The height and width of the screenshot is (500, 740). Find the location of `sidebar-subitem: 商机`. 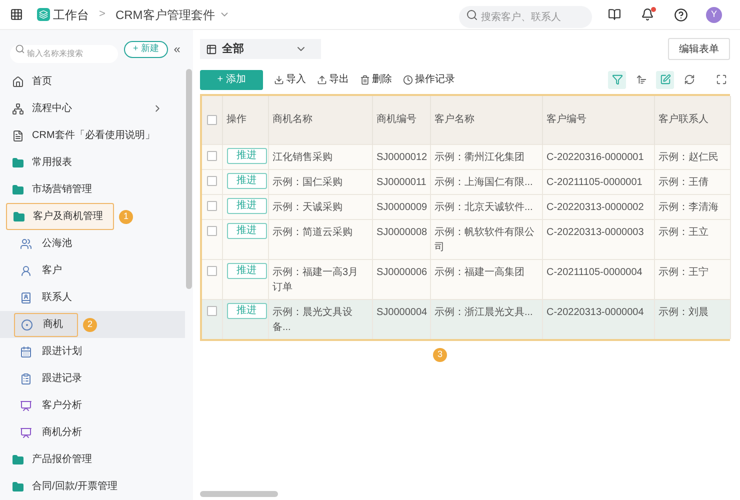

sidebar-subitem: 商机 is located at coordinates (46, 324).